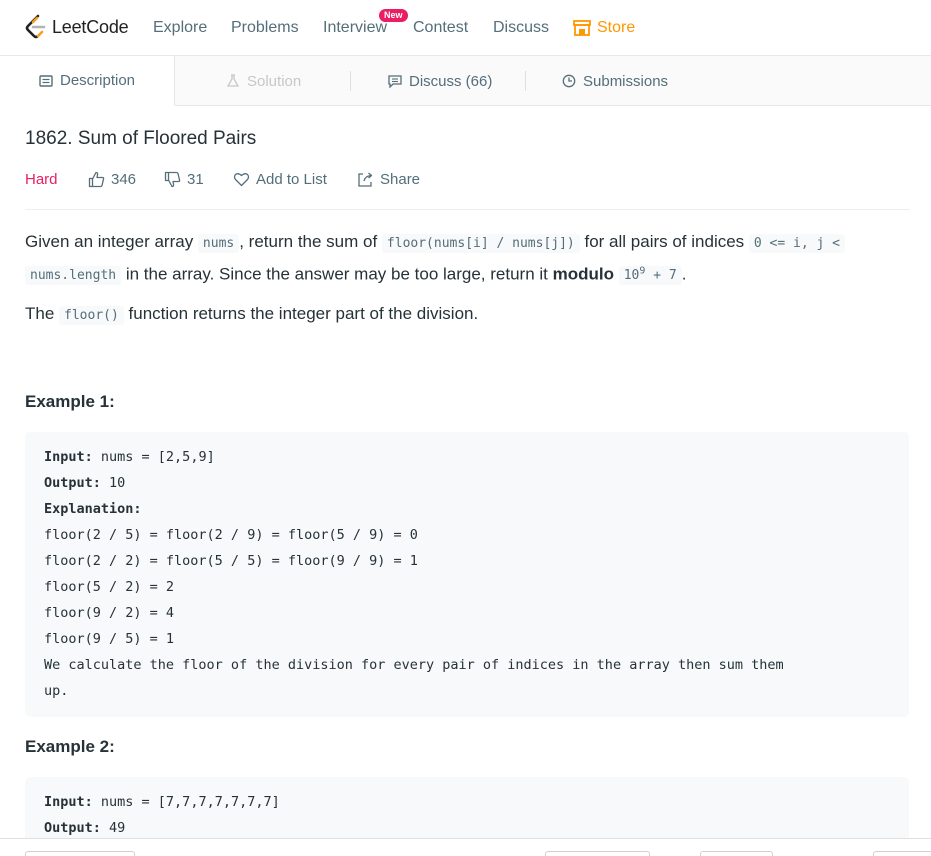 The width and height of the screenshot is (931, 856). I want to click on flask-icon, so click(233, 80).